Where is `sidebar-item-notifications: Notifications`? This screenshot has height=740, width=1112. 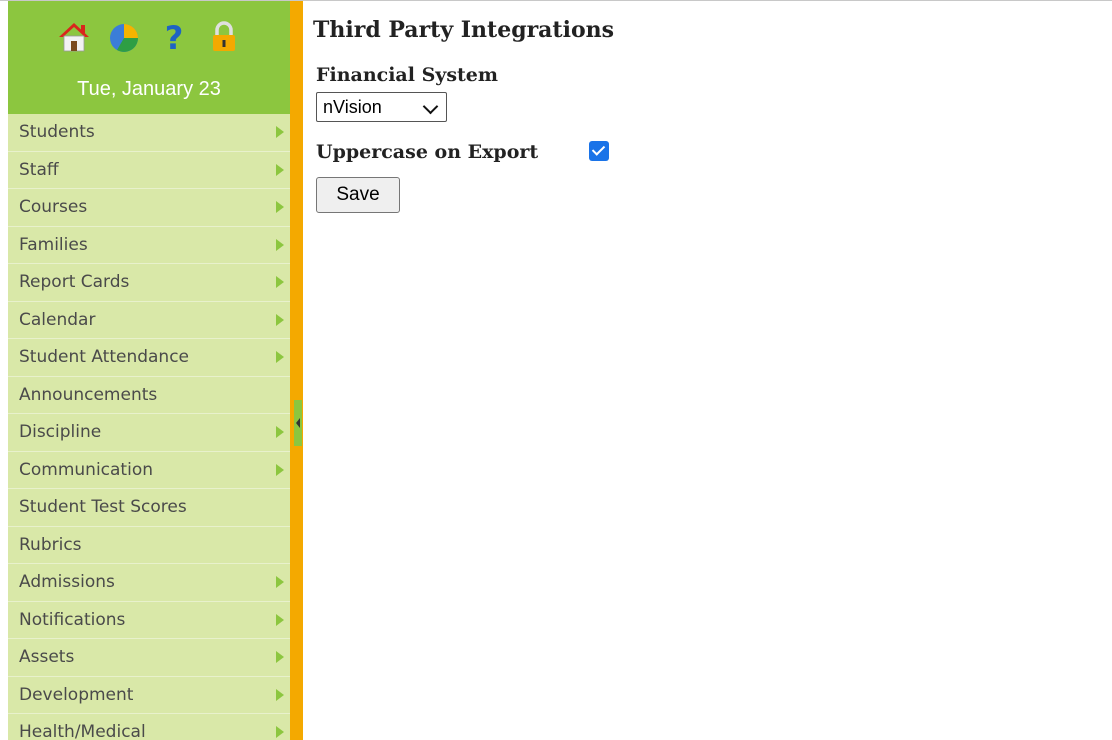
sidebar-item-notifications: Notifications is located at coordinates (149, 620).